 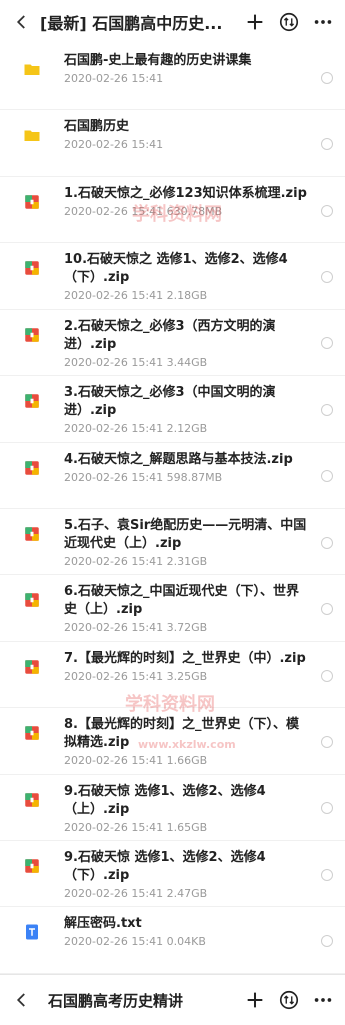 What do you see at coordinates (323, 1000) in the screenshot?
I see `more-icon-bottom` at bounding box center [323, 1000].